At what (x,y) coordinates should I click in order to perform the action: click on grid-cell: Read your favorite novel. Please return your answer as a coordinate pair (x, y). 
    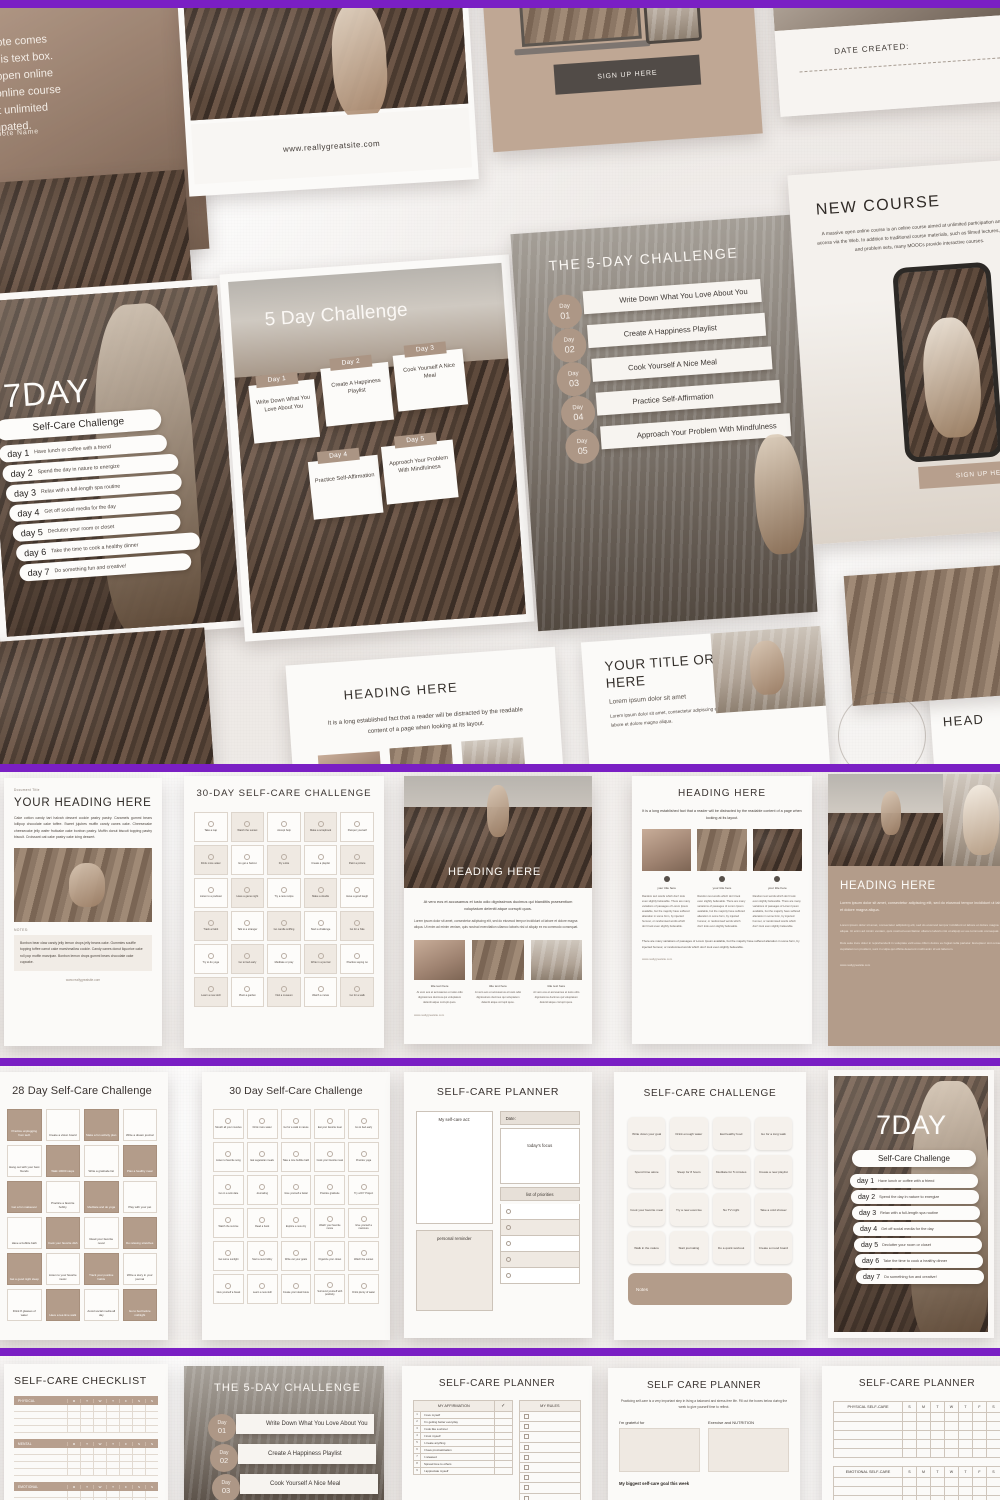
    Looking at the image, I should click on (101, 1233).